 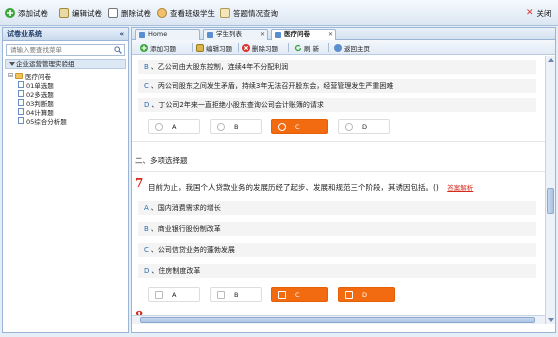 I want to click on edit-exam-button: 编辑试卷, so click(x=80, y=13).